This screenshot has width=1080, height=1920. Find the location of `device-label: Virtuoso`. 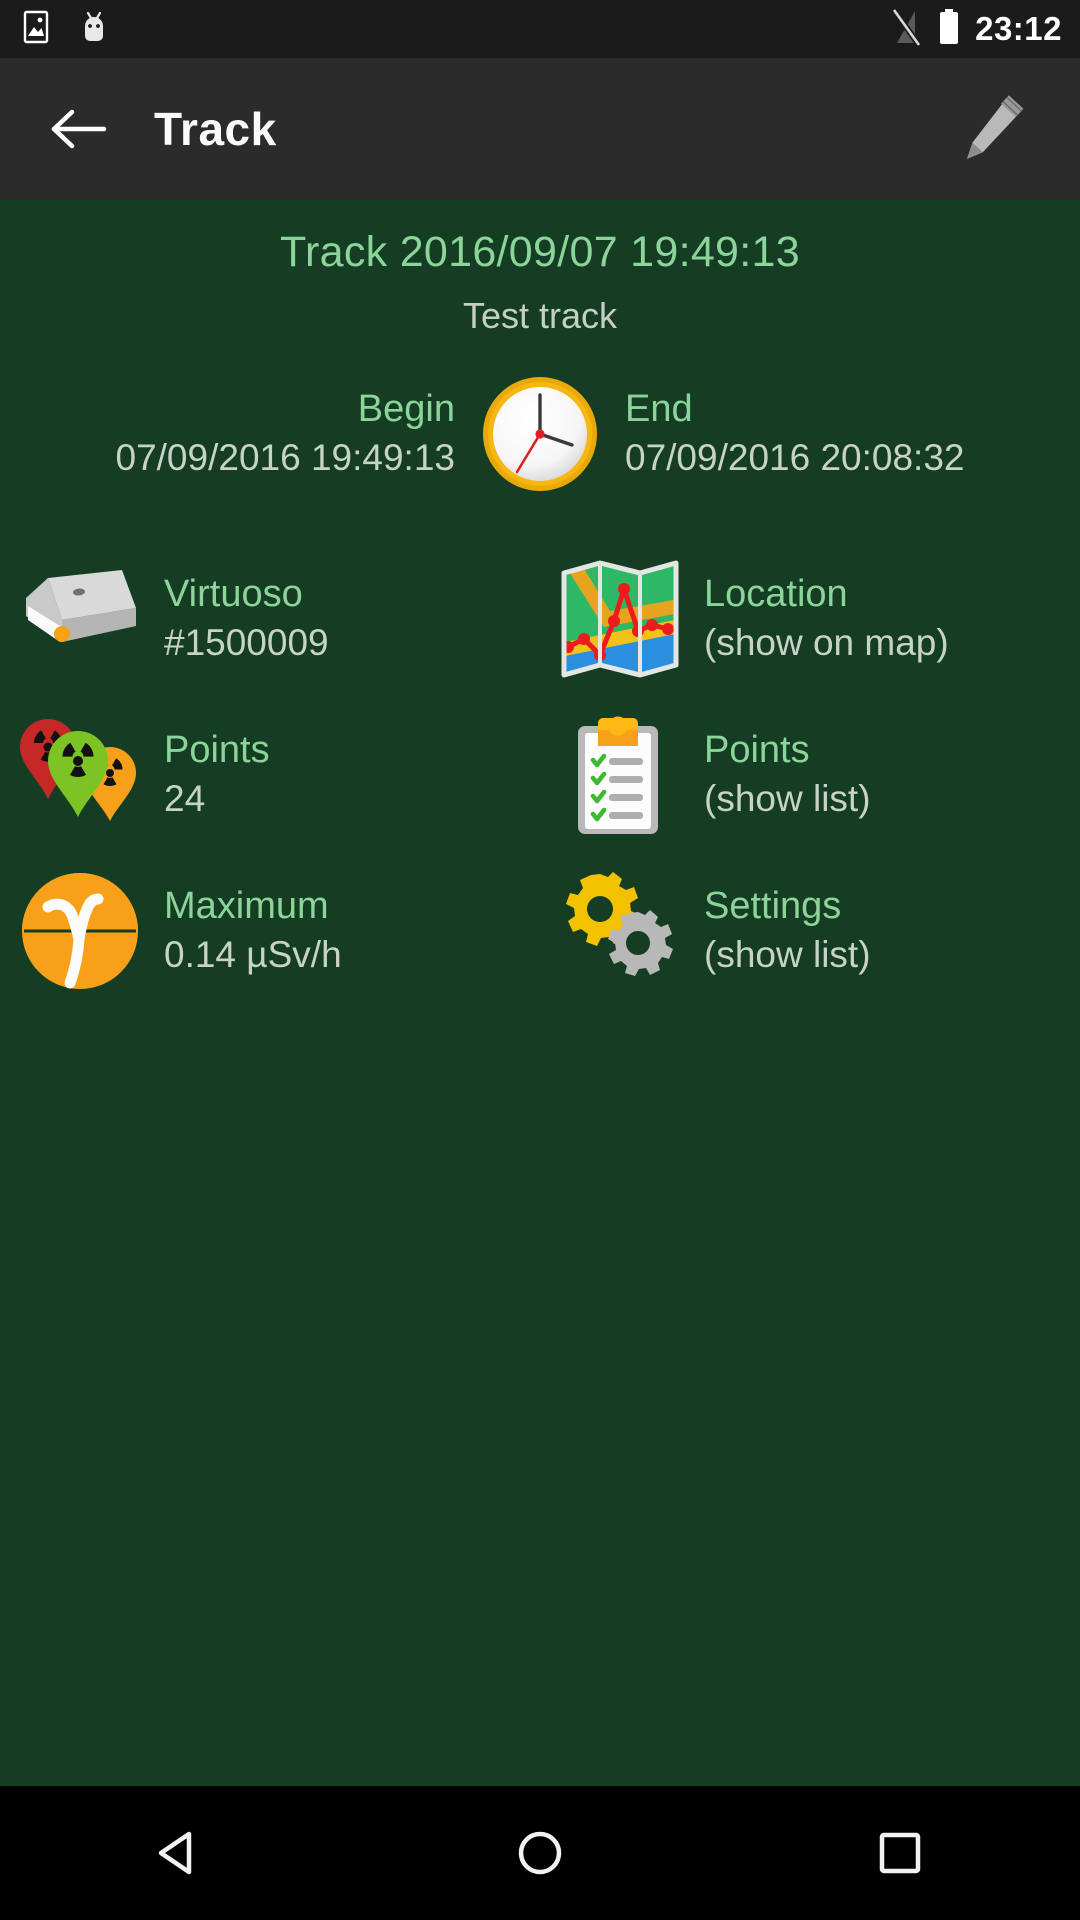

device-label: Virtuoso is located at coordinates (233, 594).